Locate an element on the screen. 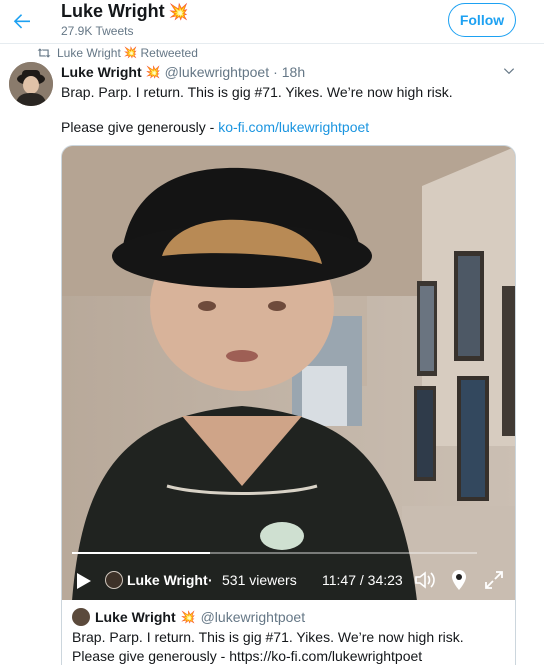  host-name: Luke Wright is located at coordinates (167, 580).